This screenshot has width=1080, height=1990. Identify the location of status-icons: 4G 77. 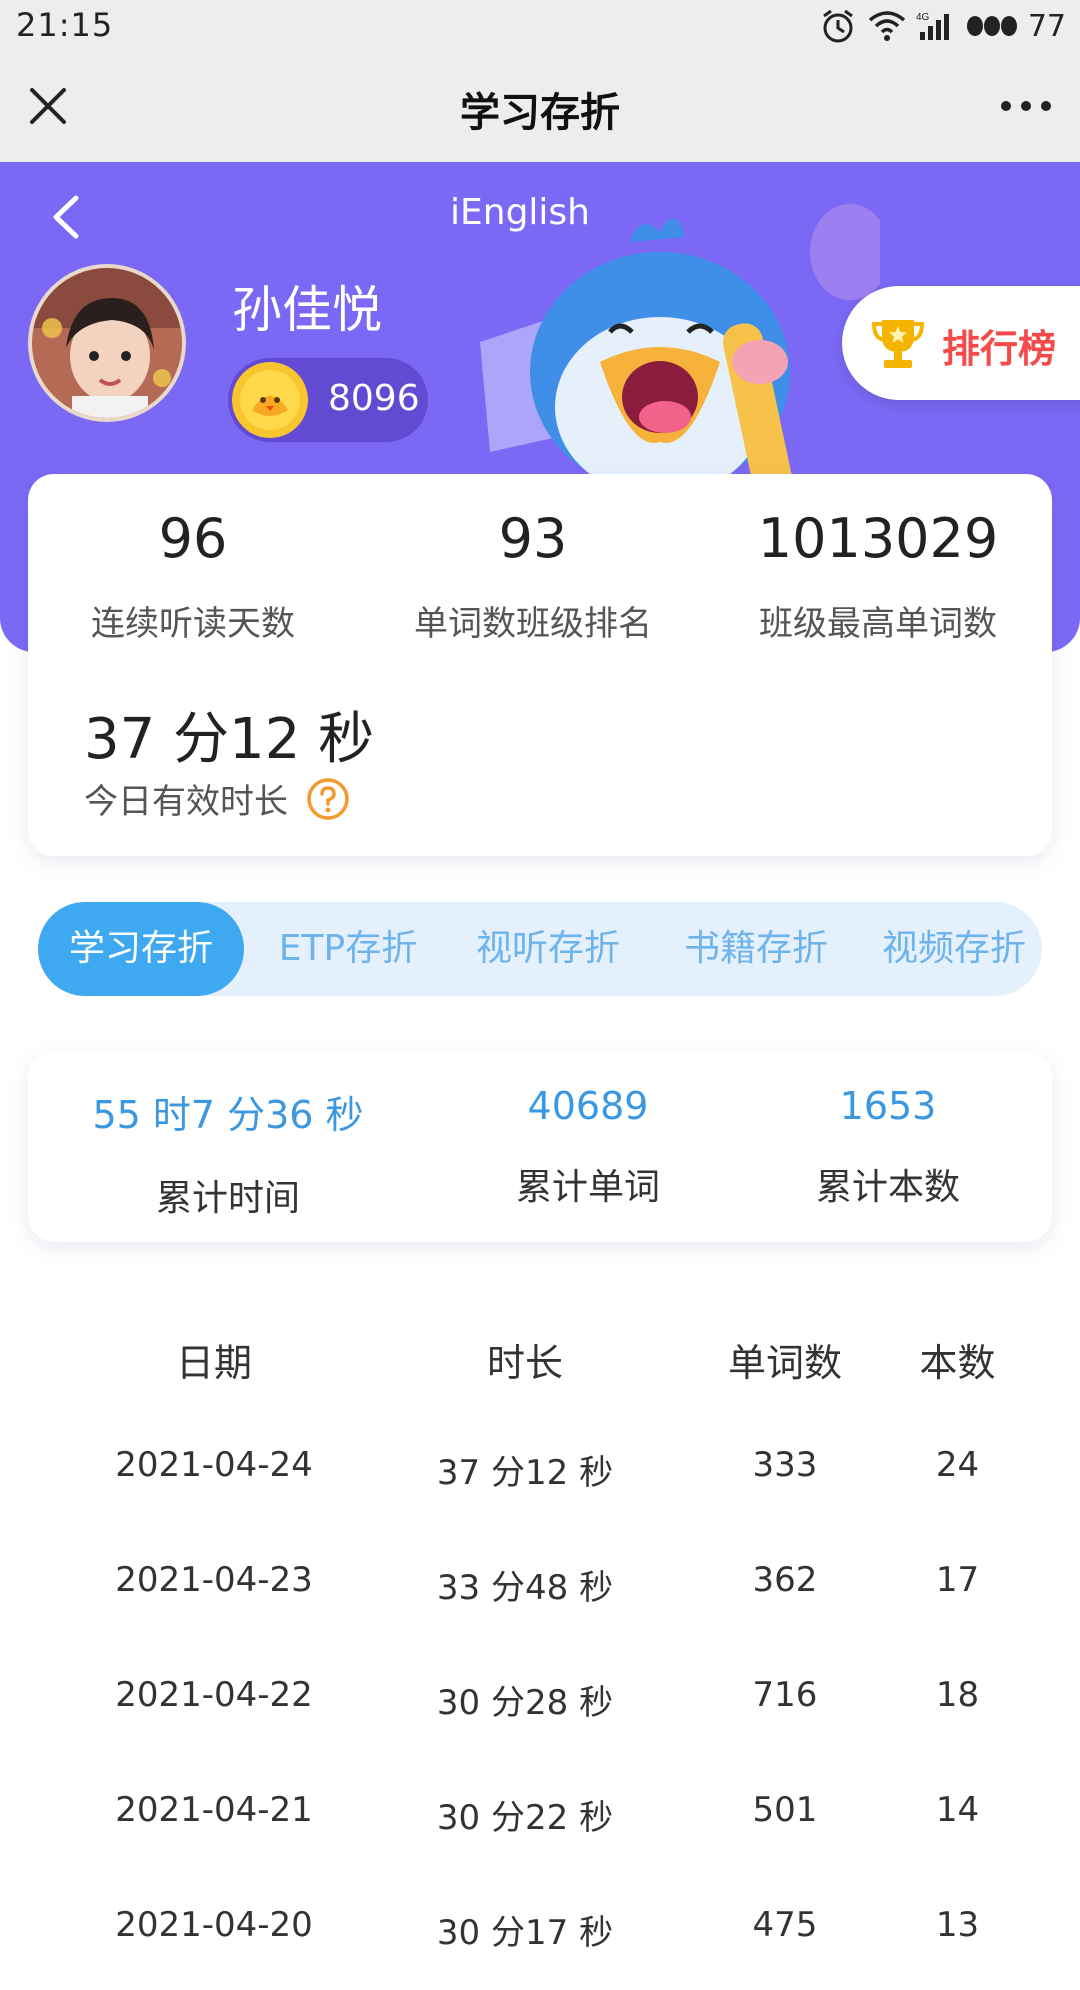
(942, 26).